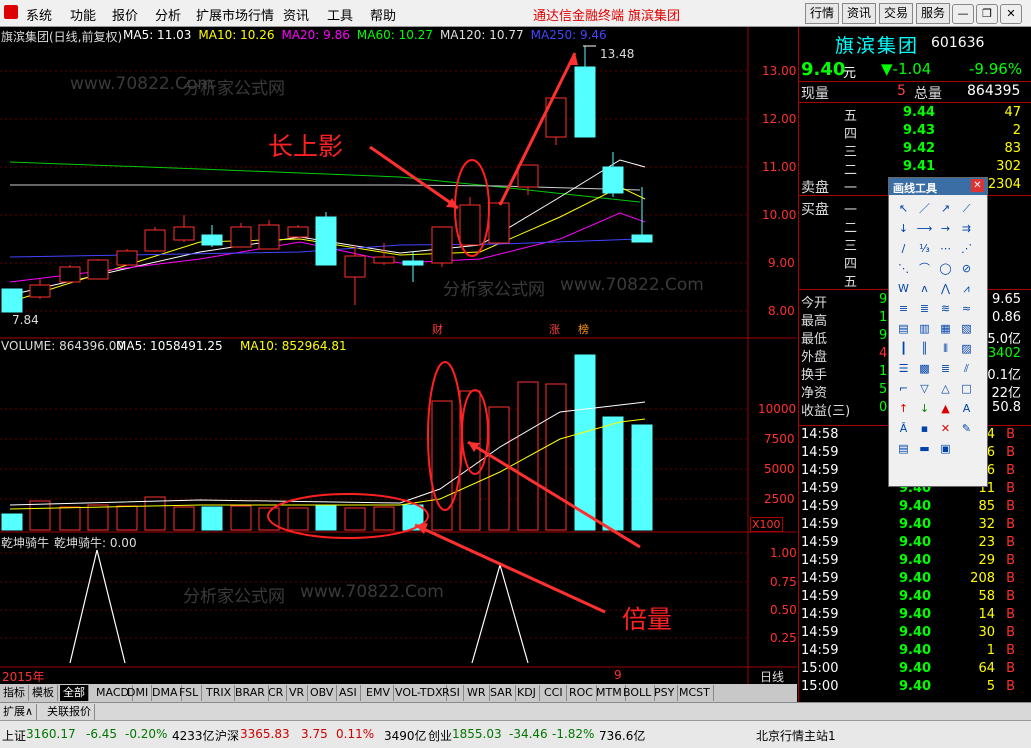 The width and height of the screenshot is (1031, 748). Describe the element at coordinates (850, 280) in the screenshot. I see `buy-level: 五` at that location.